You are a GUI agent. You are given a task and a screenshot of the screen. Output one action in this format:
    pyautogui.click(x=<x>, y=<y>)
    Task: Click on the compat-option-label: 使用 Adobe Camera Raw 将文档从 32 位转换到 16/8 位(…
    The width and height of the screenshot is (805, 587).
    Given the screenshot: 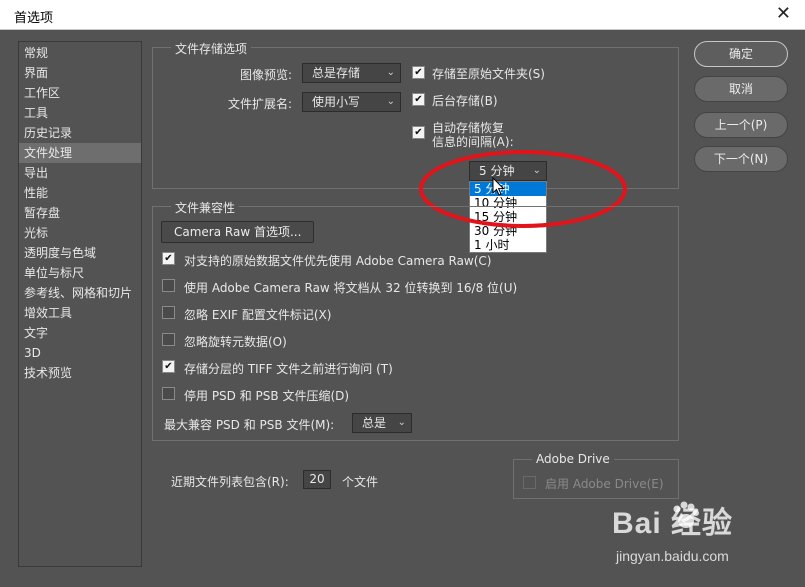 What is the action you would take?
    pyautogui.click(x=351, y=288)
    